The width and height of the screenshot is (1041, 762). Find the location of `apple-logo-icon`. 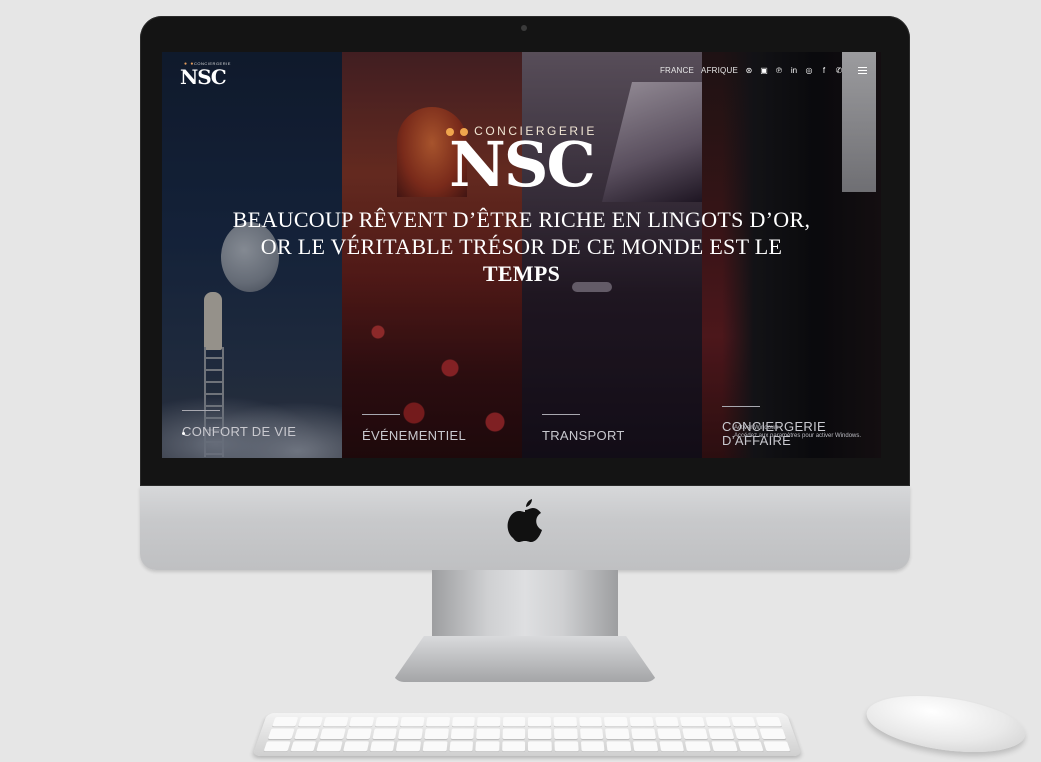

apple-logo-icon is located at coordinates (524, 520).